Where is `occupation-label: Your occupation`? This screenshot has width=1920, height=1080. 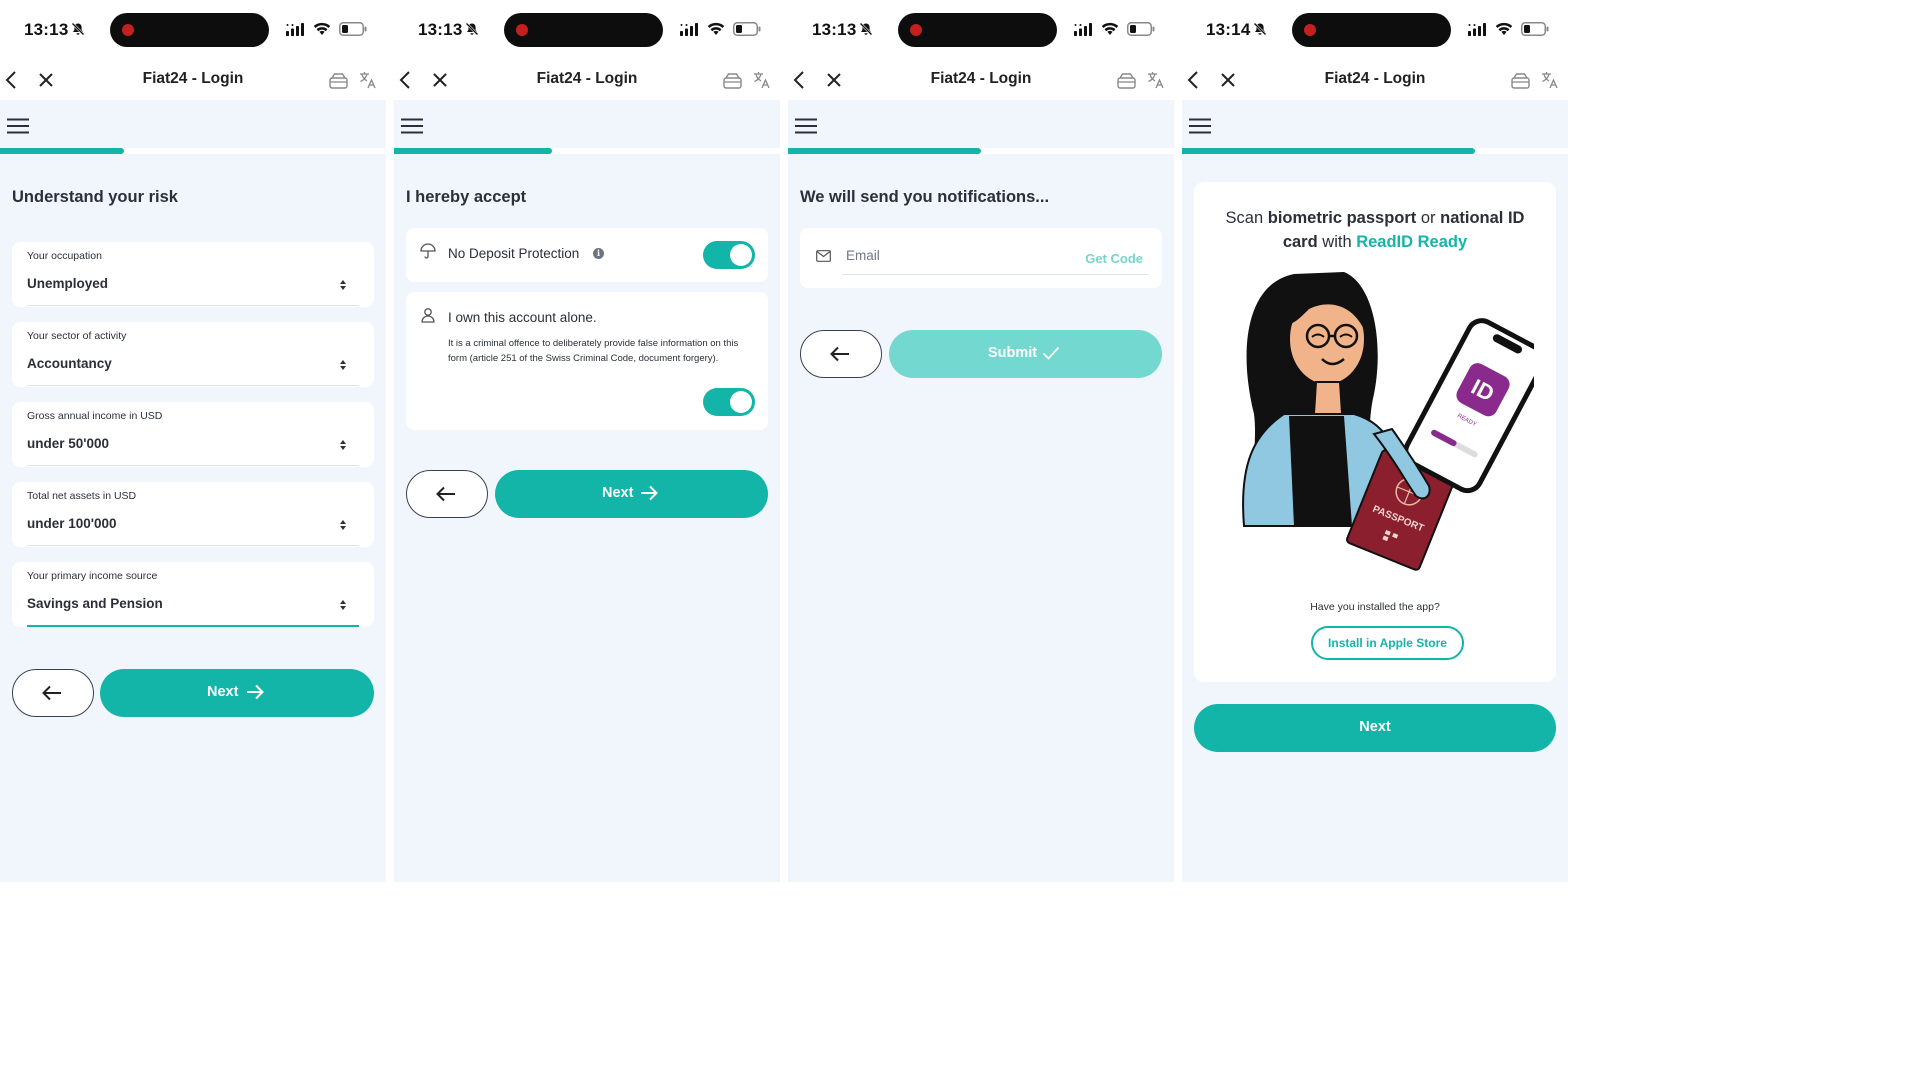 occupation-label: Your occupation is located at coordinates (64, 256).